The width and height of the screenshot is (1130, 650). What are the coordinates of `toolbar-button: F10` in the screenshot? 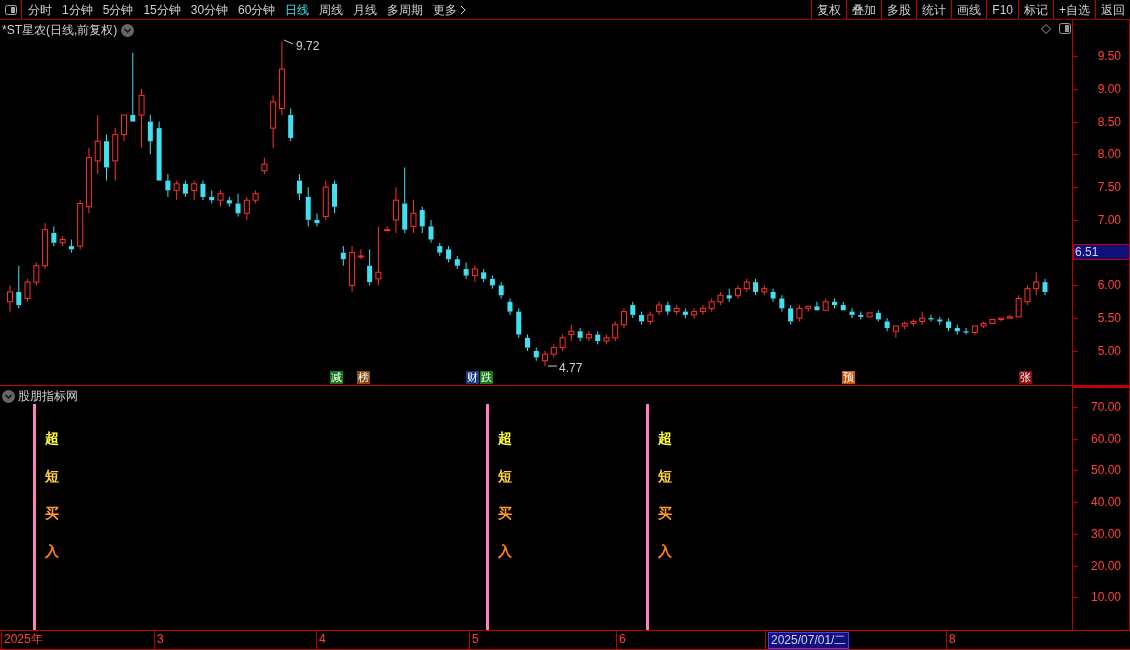 It's located at (1002, 9).